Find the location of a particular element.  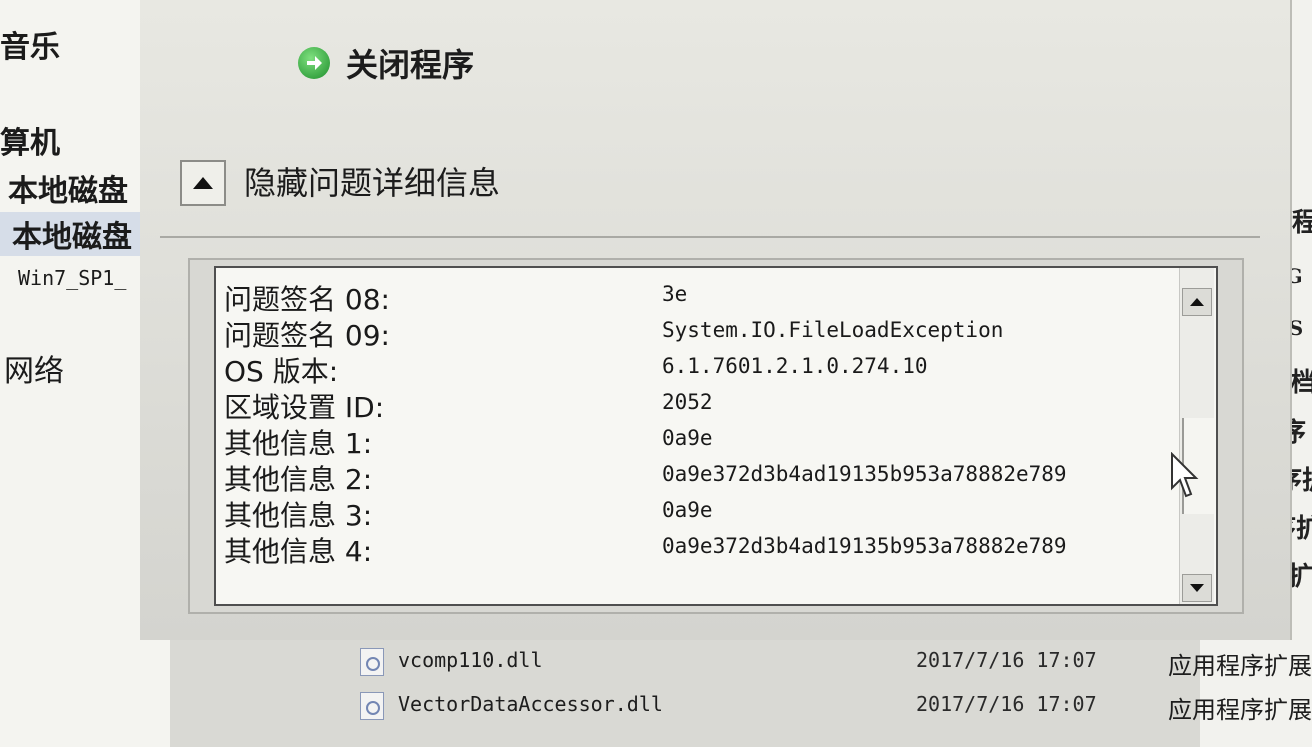

divider is located at coordinates (710, 237).